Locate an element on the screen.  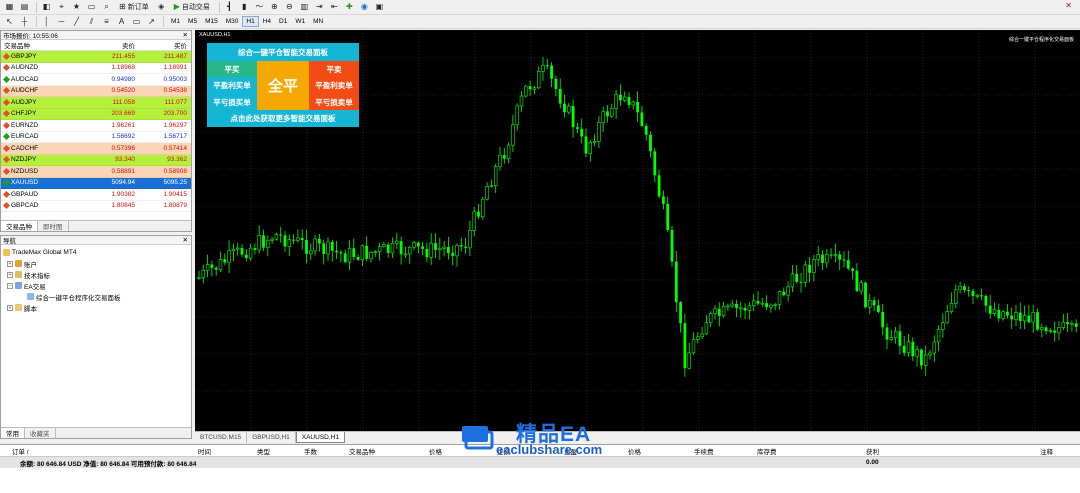
tree-item-expert-advisors: − EA交易 is located at coordinates (97, 285).